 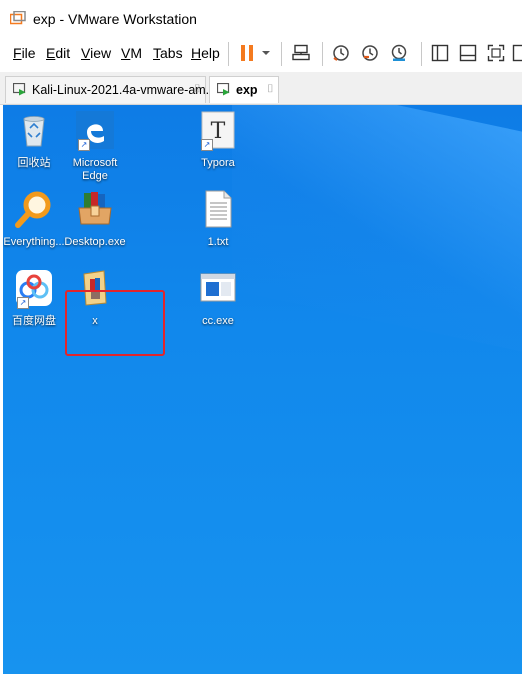 I want to click on desktop-icon-desktop-exe: Desktop.exe, so click(x=95, y=219).